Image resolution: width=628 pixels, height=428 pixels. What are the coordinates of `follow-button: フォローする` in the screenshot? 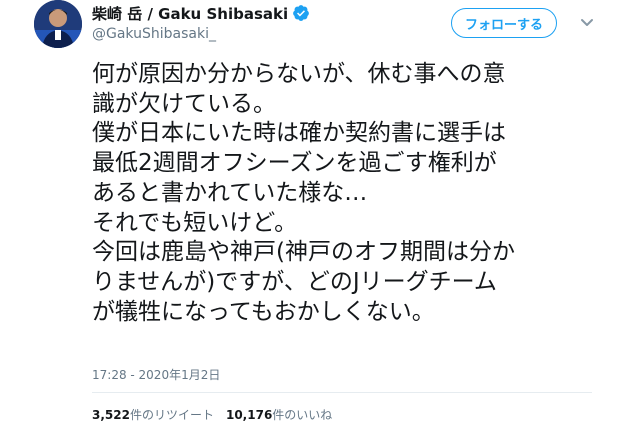 It's located at (504, 23).